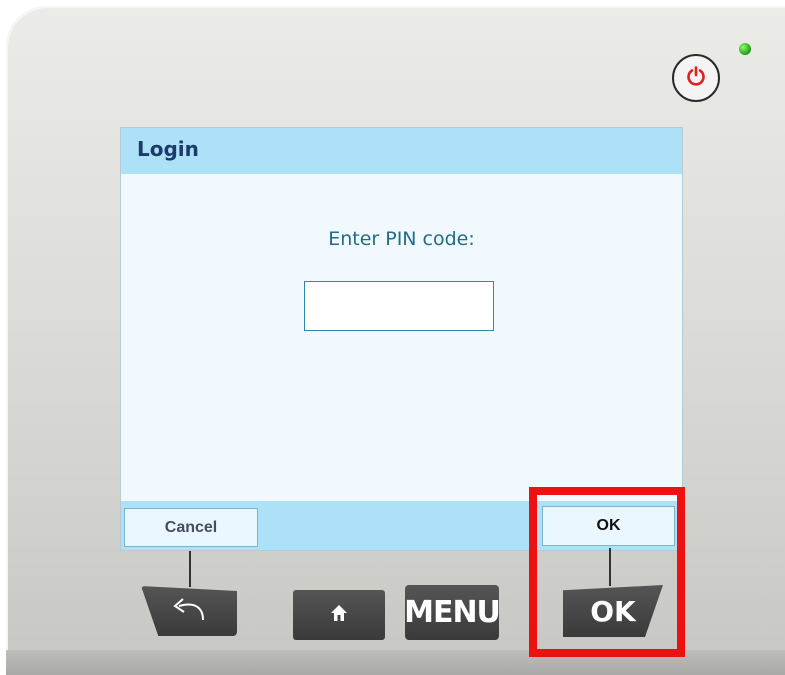 The height and width of the screenshot is (675, 785). Describe the element at coordinates (191, 527) in the screenshot. I see `cancel-softkey: Cancel` at that location.